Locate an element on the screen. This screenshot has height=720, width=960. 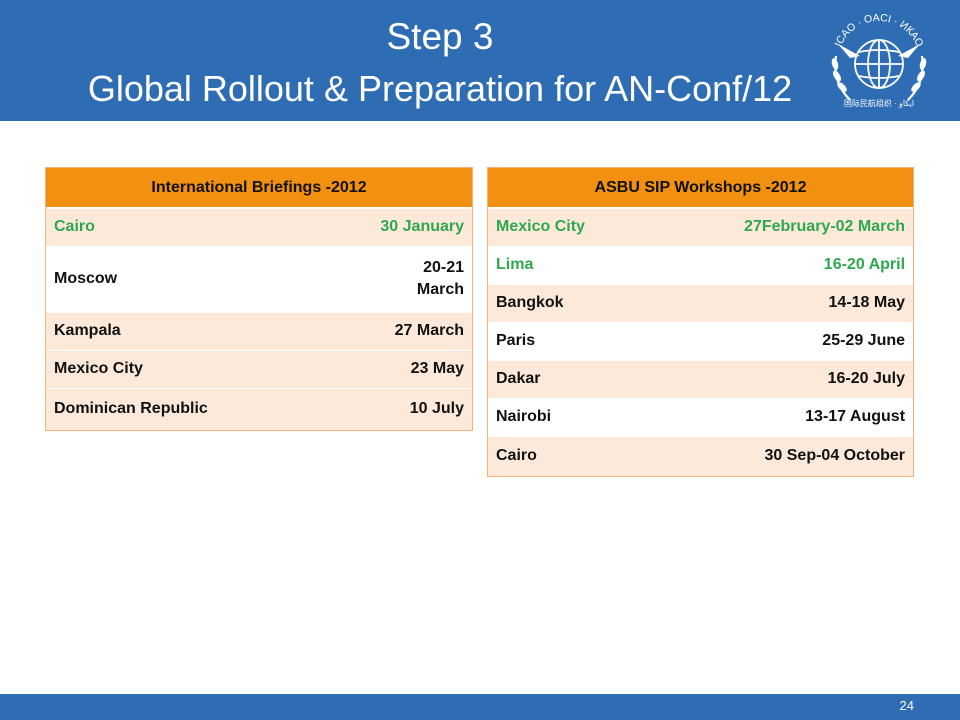
table-header: ASBU SIP Workshops -2012 is located at coordinates (701, 188).